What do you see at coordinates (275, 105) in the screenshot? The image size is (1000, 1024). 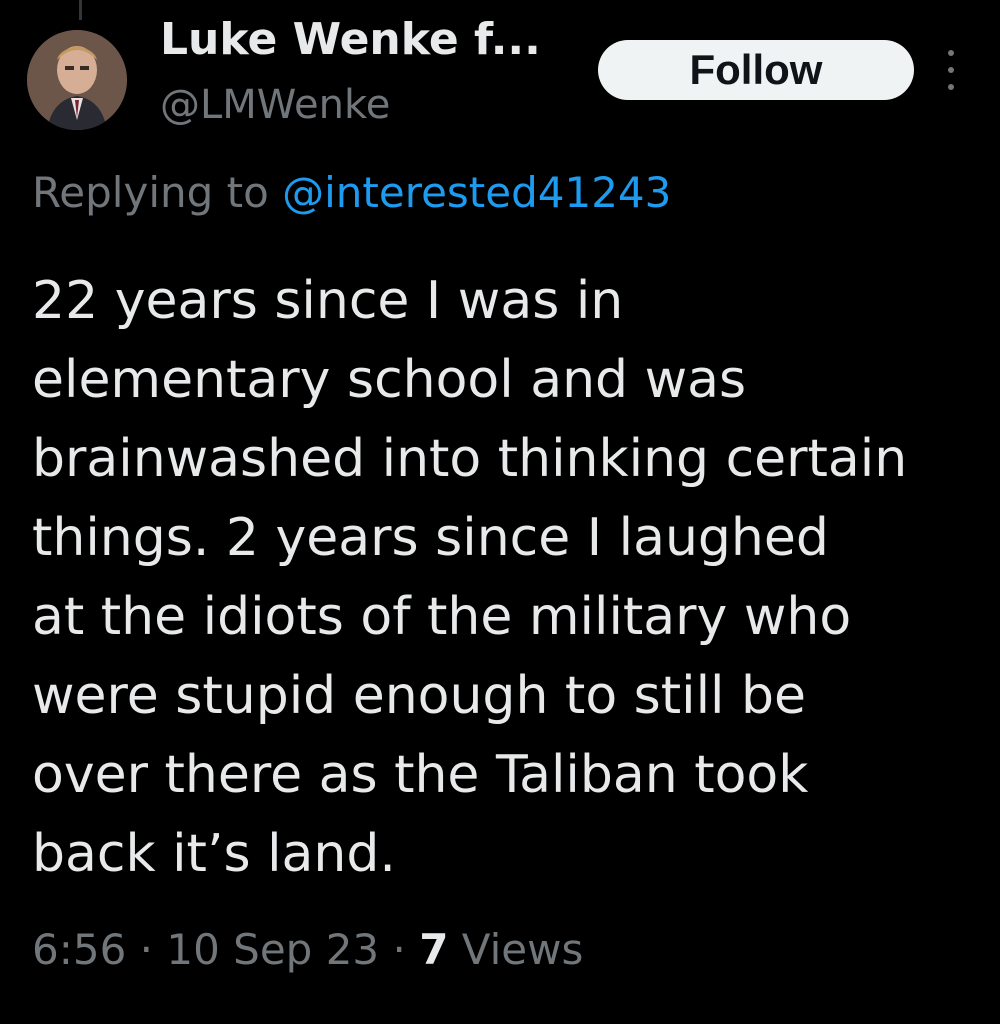 I see `user-handle: @LMWenke` at bounding box center [275, 105].